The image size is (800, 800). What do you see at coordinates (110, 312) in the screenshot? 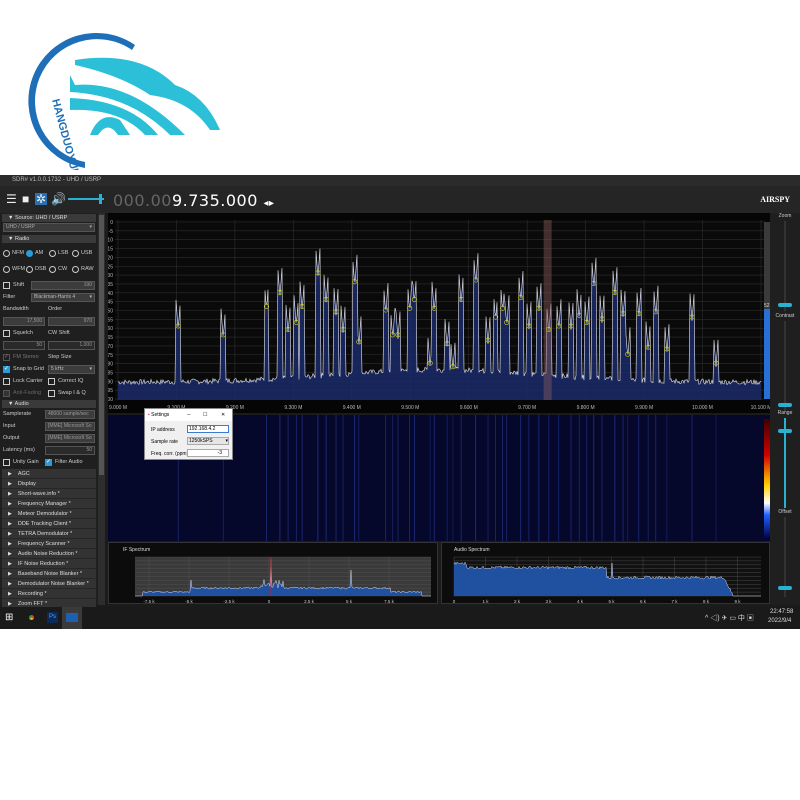
I see `y-tick-label: -50` at bounding box center [110, 312].